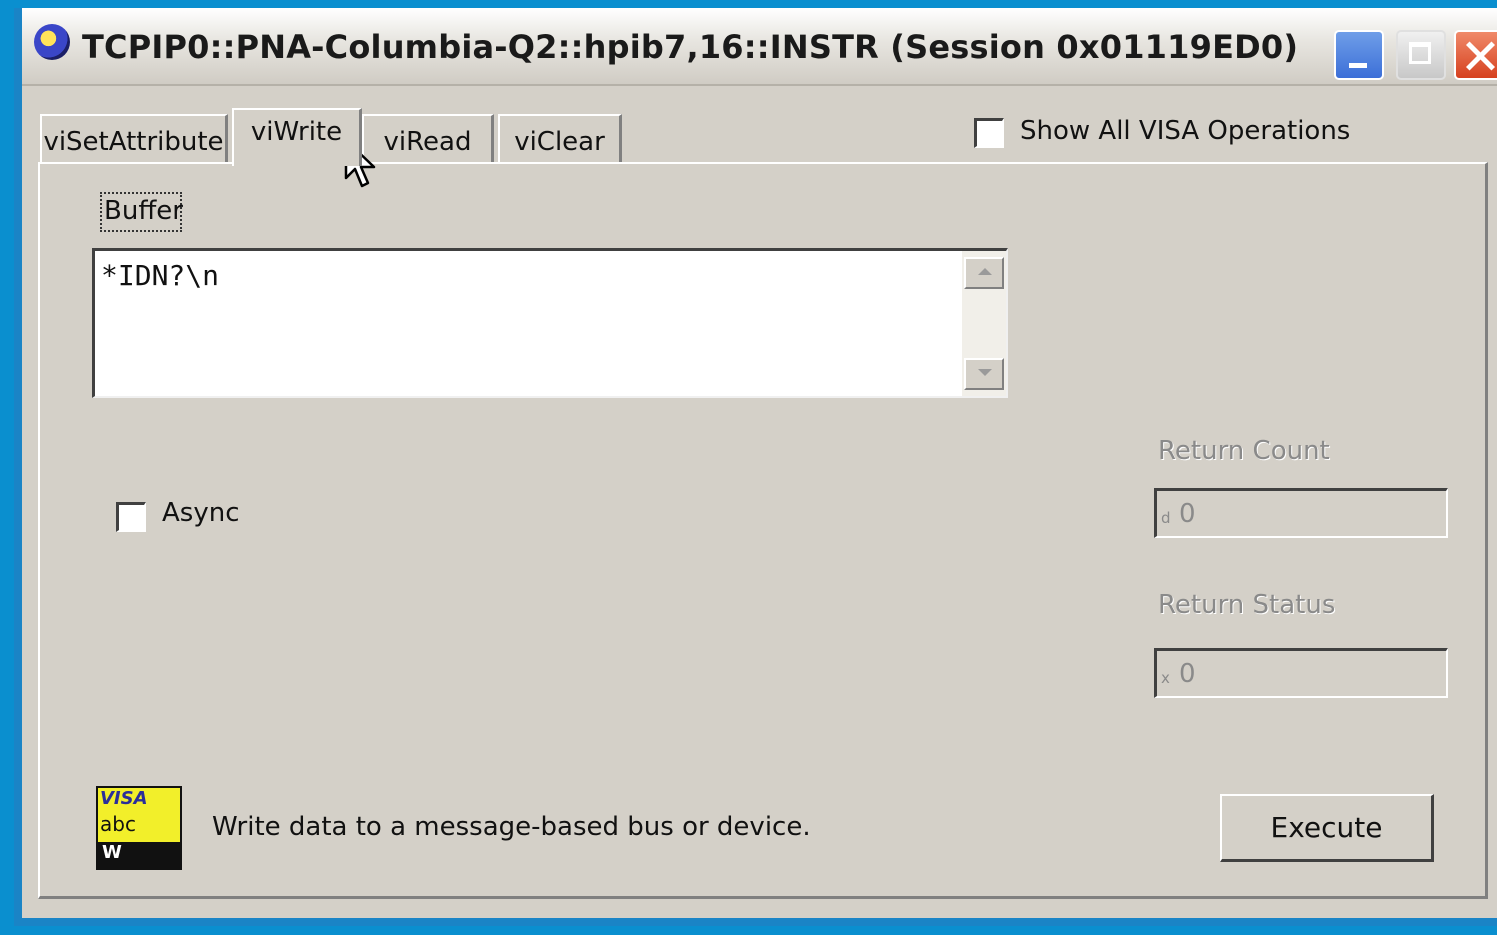  I want to click on return-count-field: d 0, so click(1301, 513).